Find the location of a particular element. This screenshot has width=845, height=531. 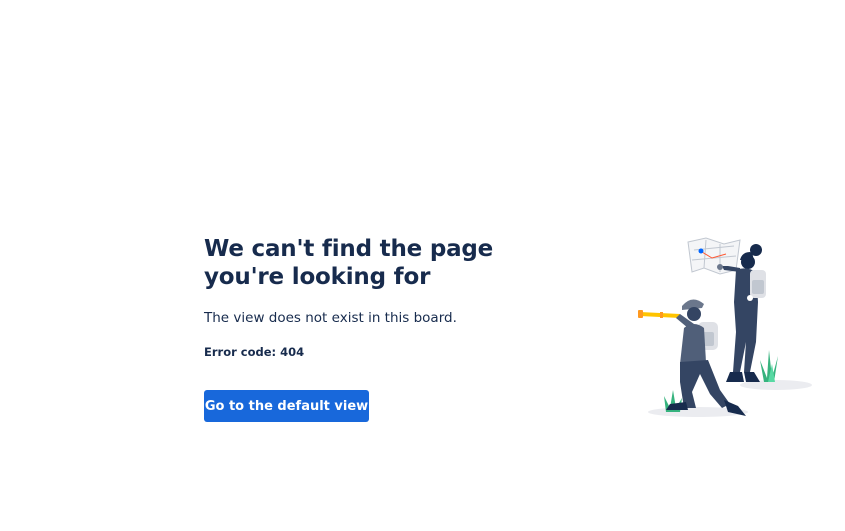

go-to-default-view-button: Go to the default view is located at coordinates (286, 406).